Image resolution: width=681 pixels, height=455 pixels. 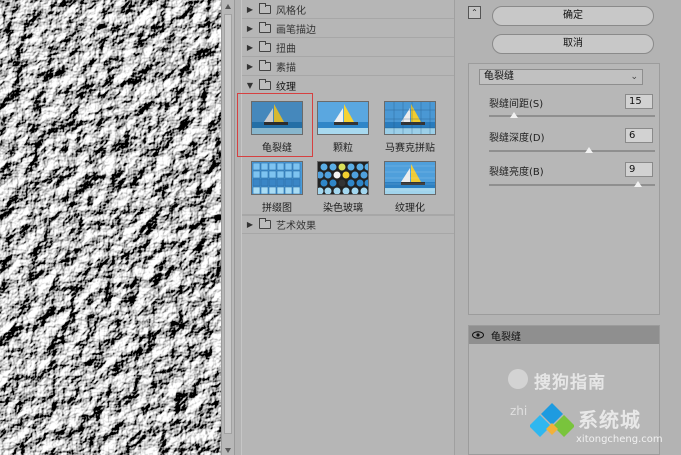 What do you see at coordinates (348, 224) in the screenshot?
I see `category-artistic: ▶ 艺术效果` at bounding box center [348, 224].